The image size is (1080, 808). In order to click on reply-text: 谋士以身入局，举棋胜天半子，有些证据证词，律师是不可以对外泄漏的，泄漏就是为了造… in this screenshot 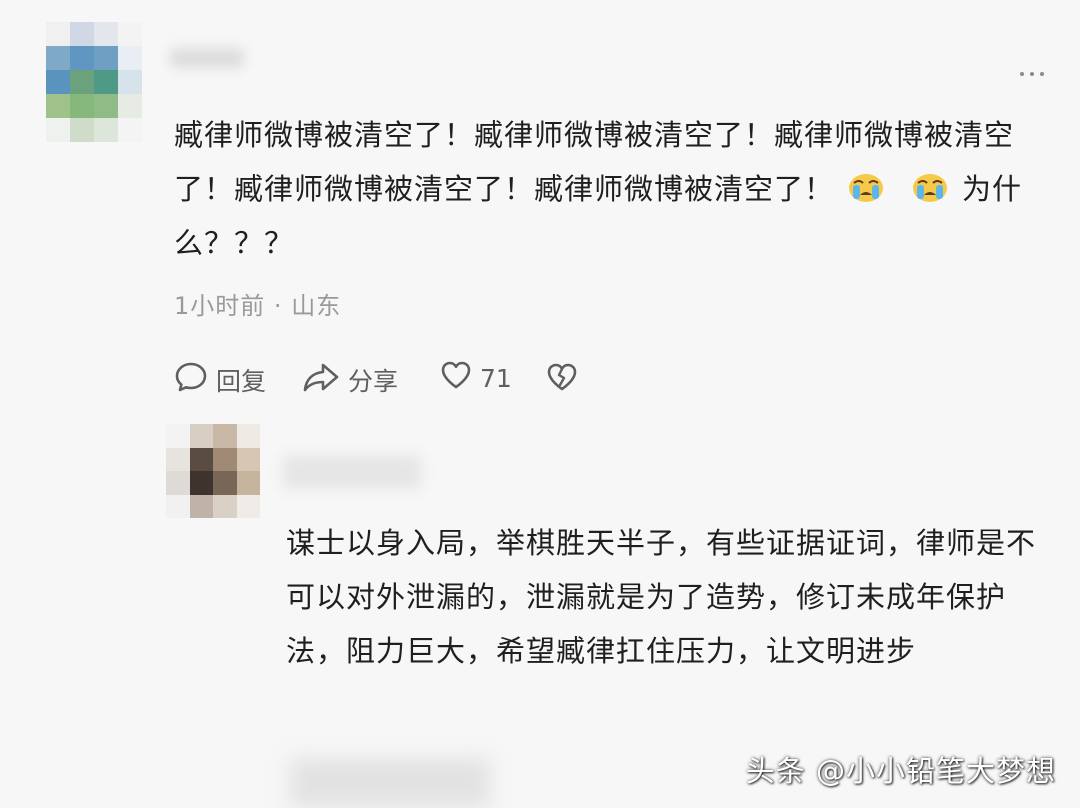, I will do `click(661, 597)`.